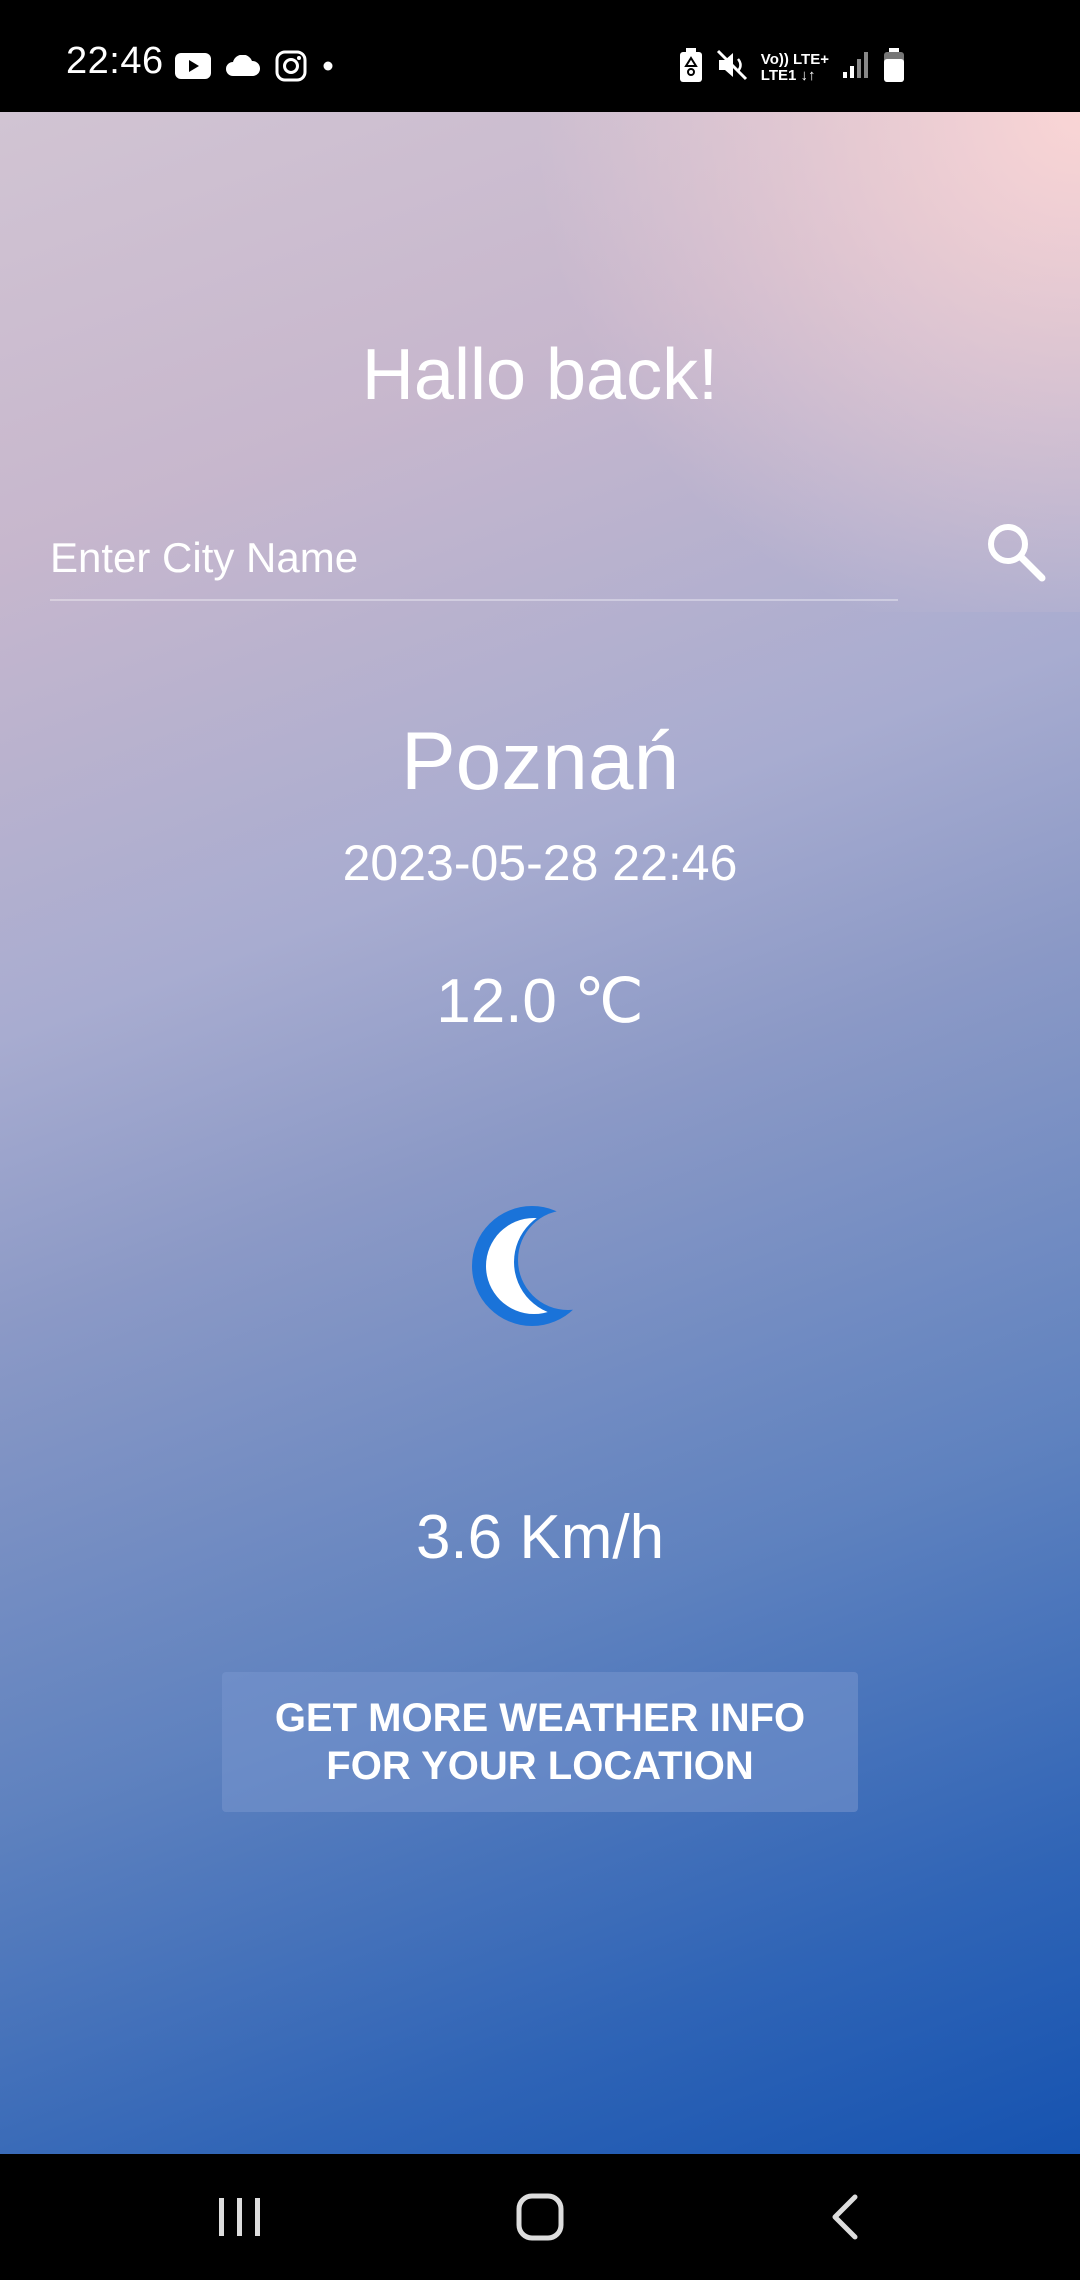  I want to click on recent-apps-icon, so click(240, 2219).